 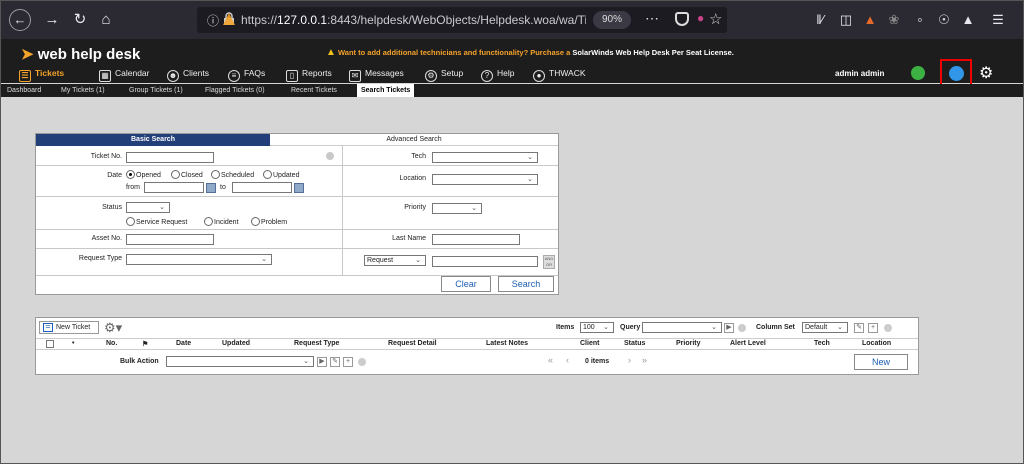 What do you see at coordinates (322, 362) in the screenshot?
I see `run-bulk-action-icon: ▶` at bounding box center [322, 362].